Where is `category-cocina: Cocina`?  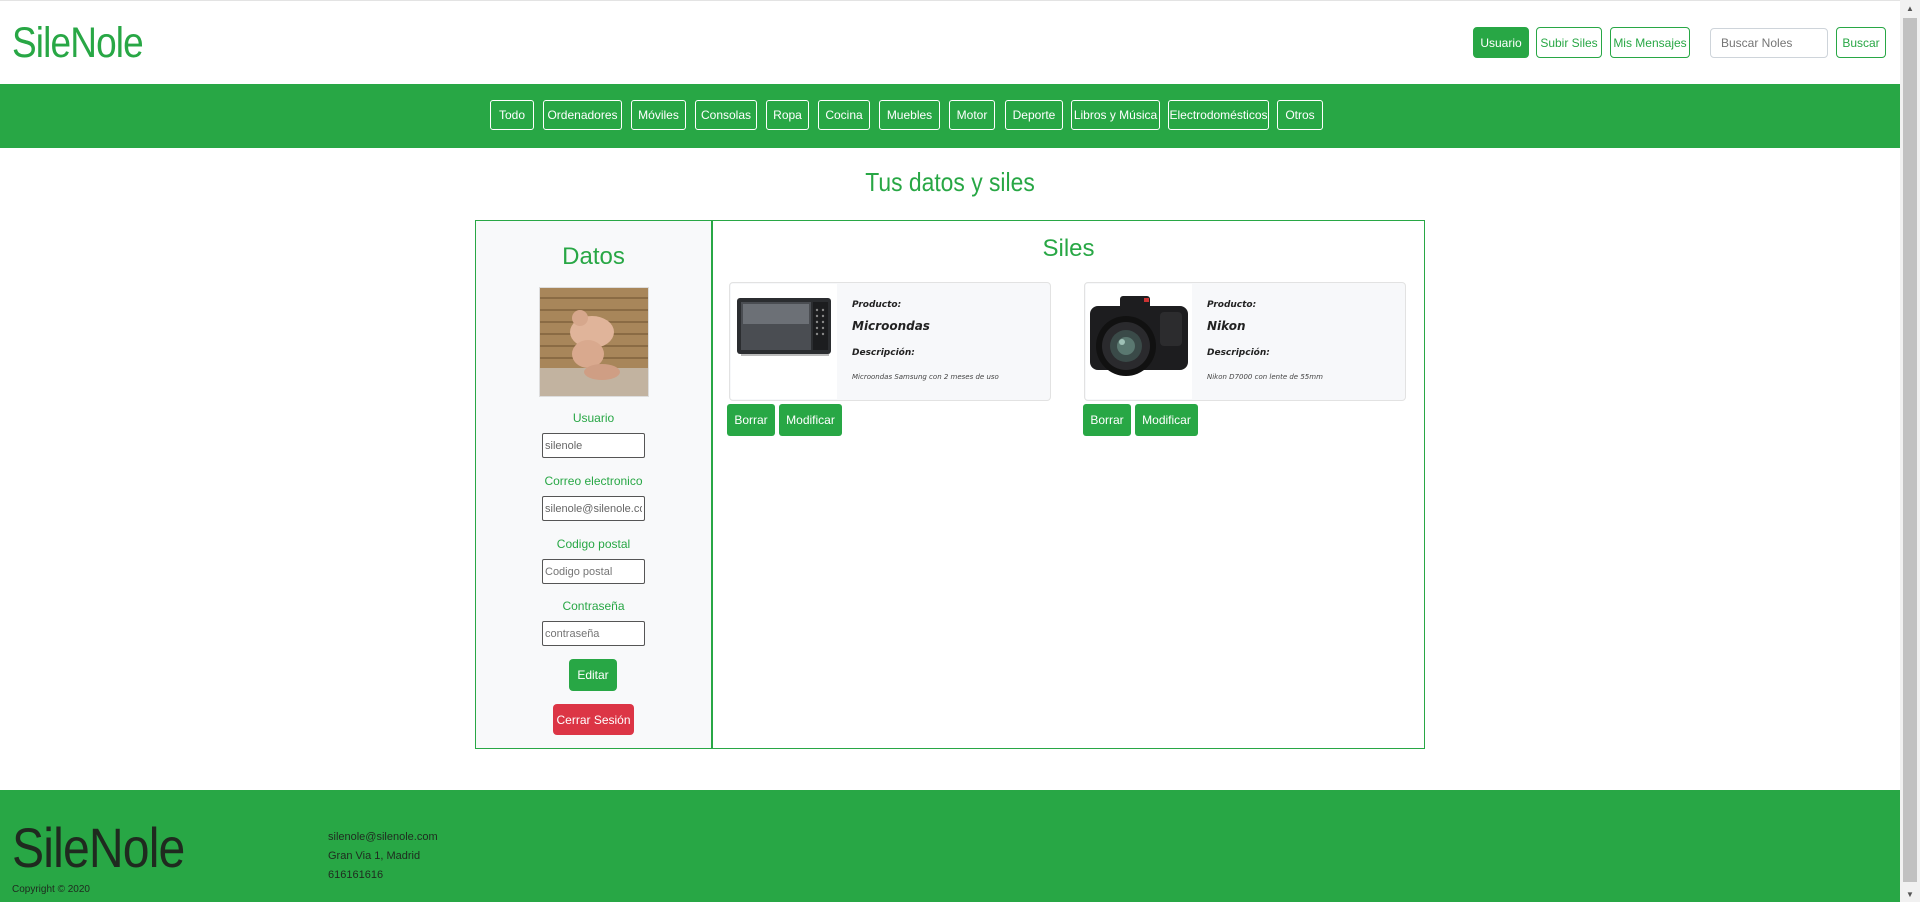 category-cocina: Cocina is located at coordinates (844, 115).